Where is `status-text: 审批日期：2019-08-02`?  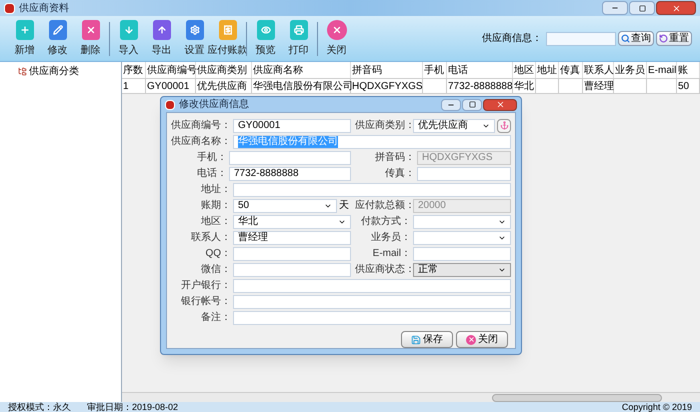
status-text: 审批日期：2019-08-02 is located at coordinates (132, 407).